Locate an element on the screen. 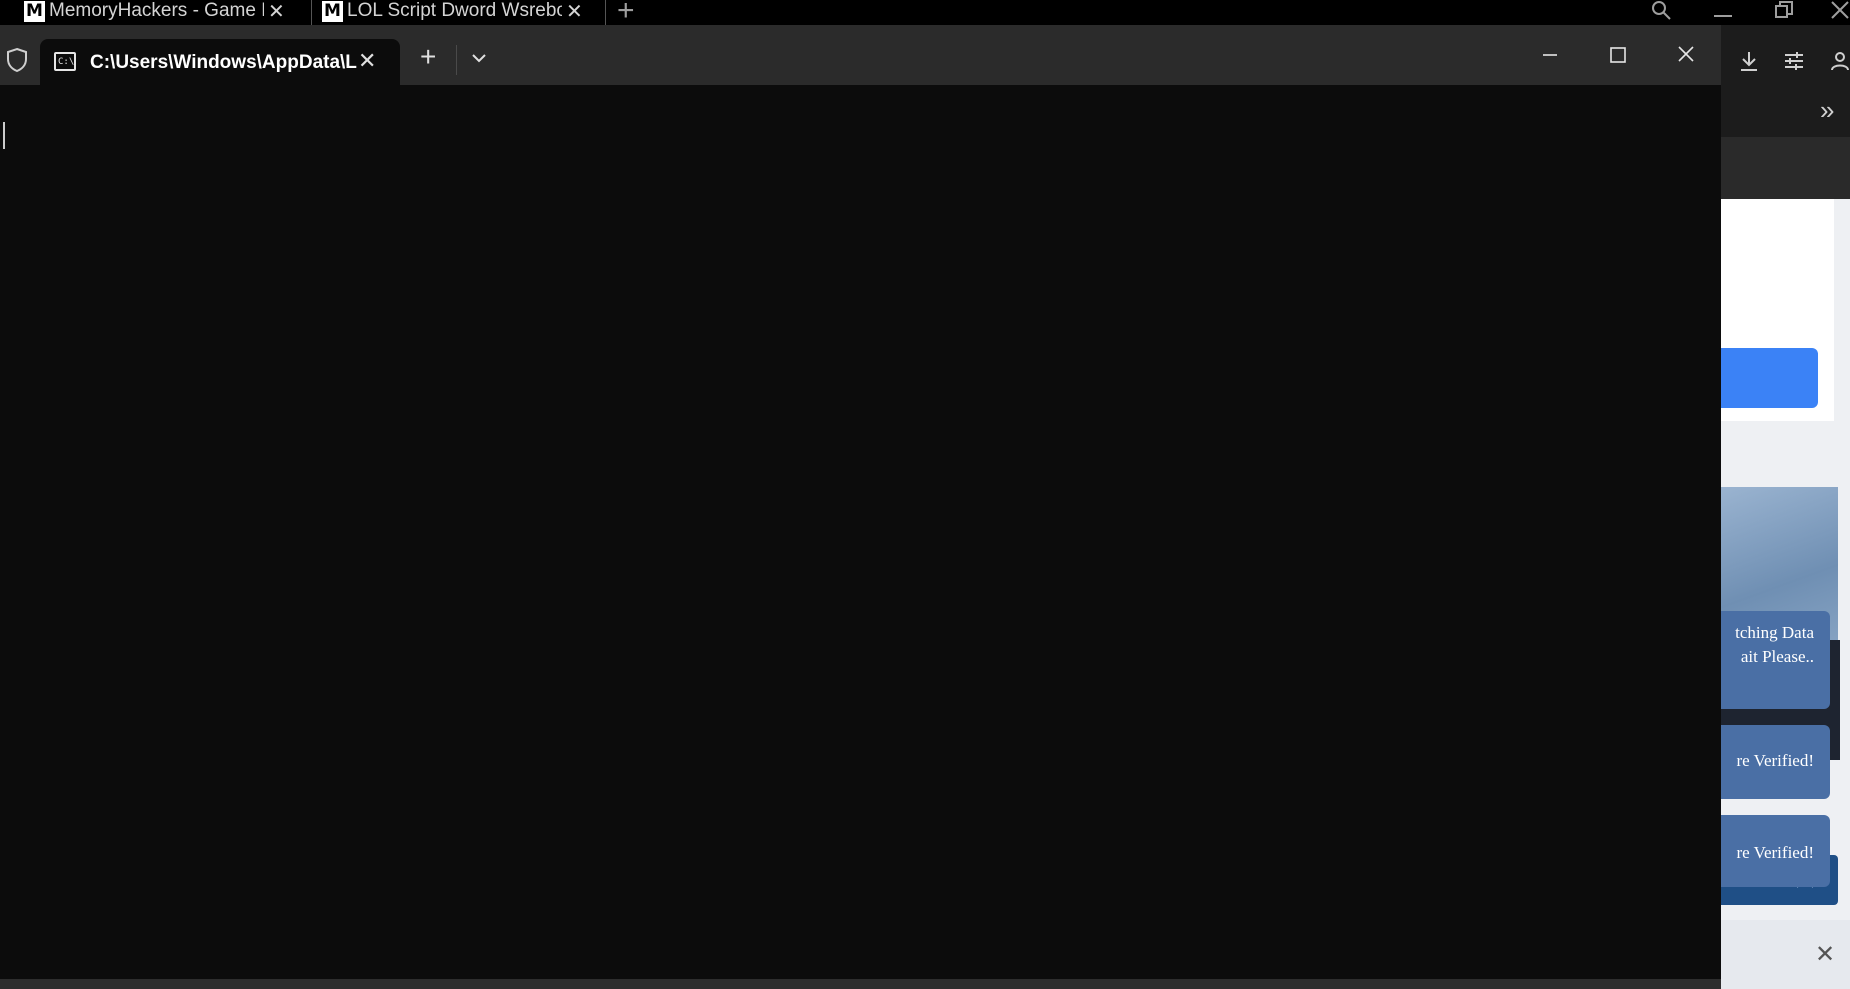  search-icon is located at coordinates (1662, 11).